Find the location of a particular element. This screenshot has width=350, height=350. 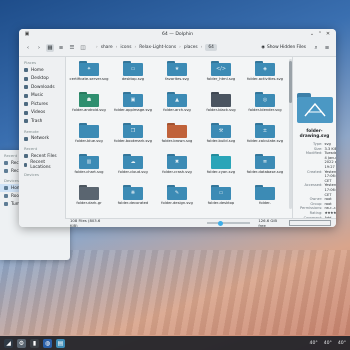

file-item: ✖ folder-crash.svg is located at coordinates (177, 167).